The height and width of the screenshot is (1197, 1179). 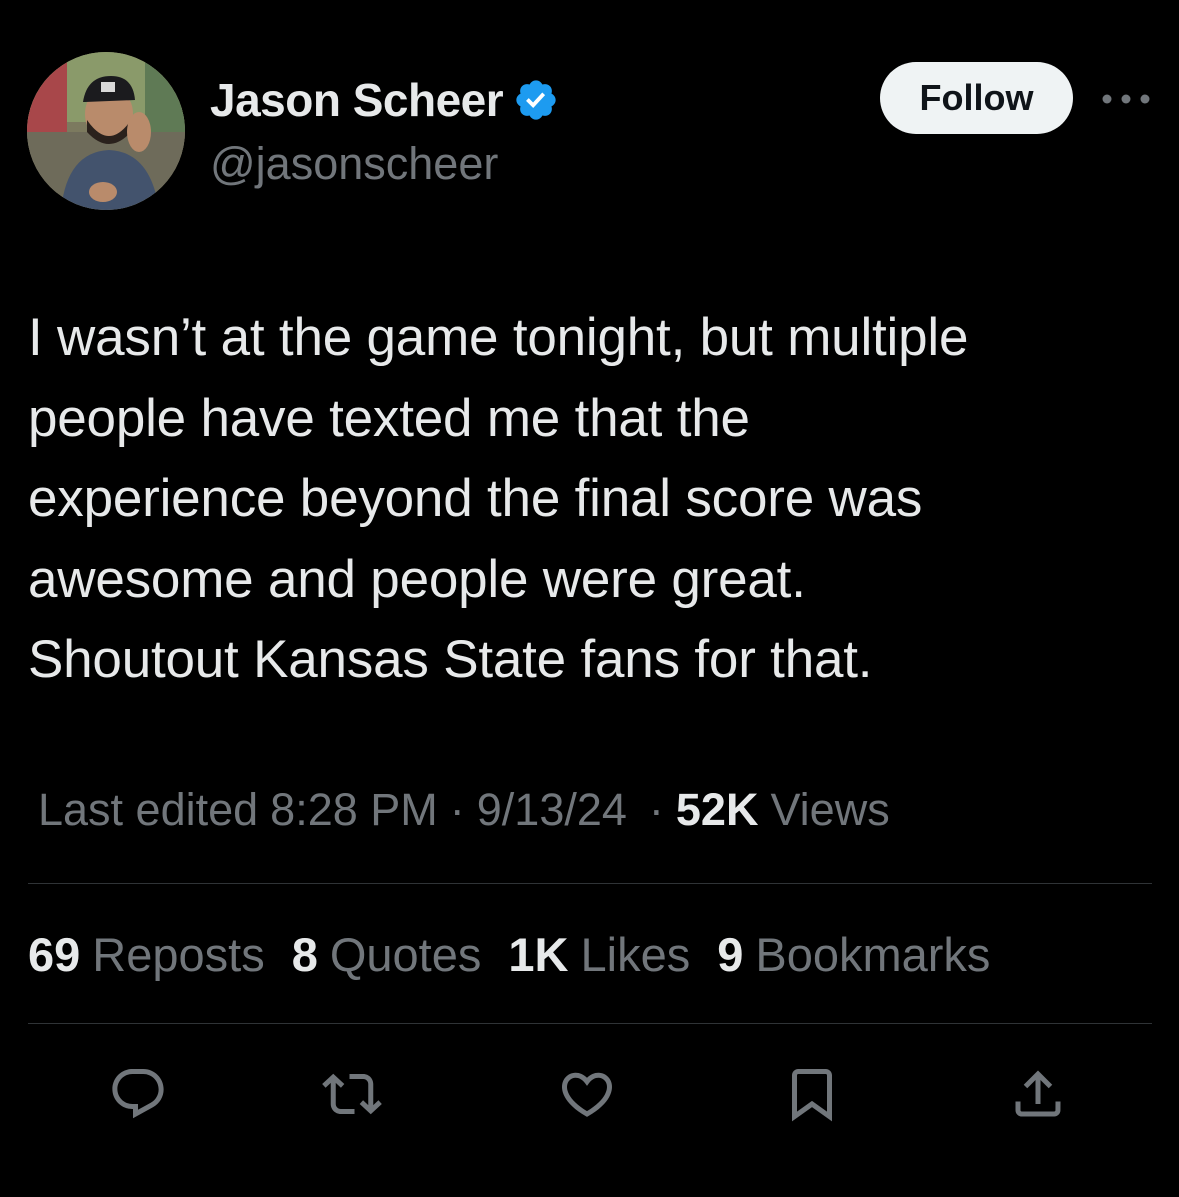 What do you see at coordinates (717, 810) in the screenshot?
I see `views-count: 52K` at bounding box center [717, 810].